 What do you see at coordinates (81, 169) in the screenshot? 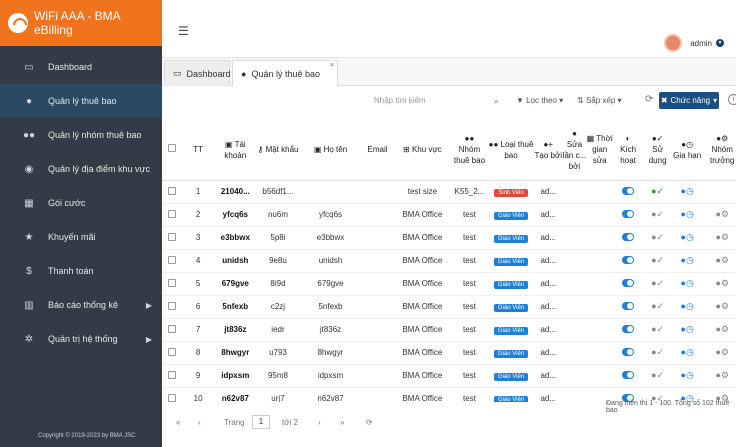
I see `sidebar-item-locations: ◉ Quản lý địa điểm khu vực` at bounding box center [81, 169].